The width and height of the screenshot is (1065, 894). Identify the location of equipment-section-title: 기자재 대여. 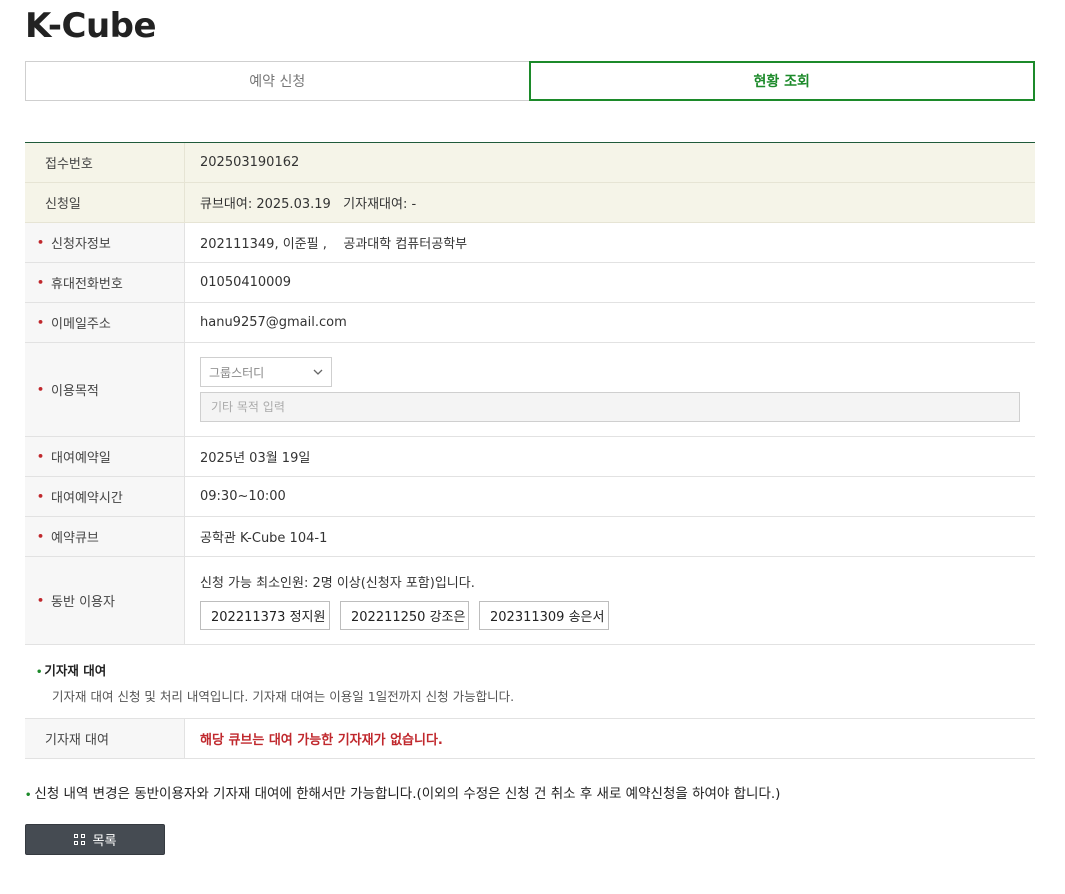
(75, 670).